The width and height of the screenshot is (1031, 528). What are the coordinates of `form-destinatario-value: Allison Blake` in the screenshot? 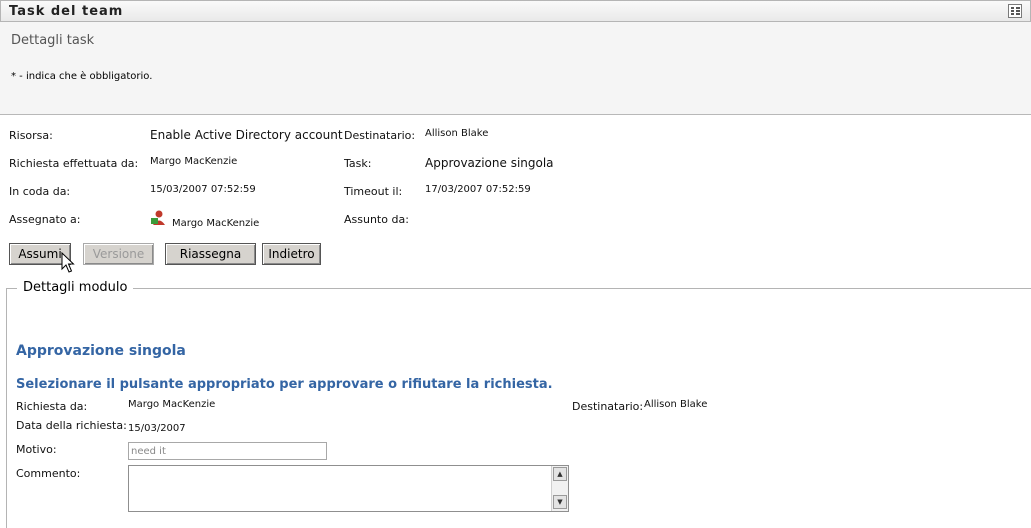 It's located at (676, 404).